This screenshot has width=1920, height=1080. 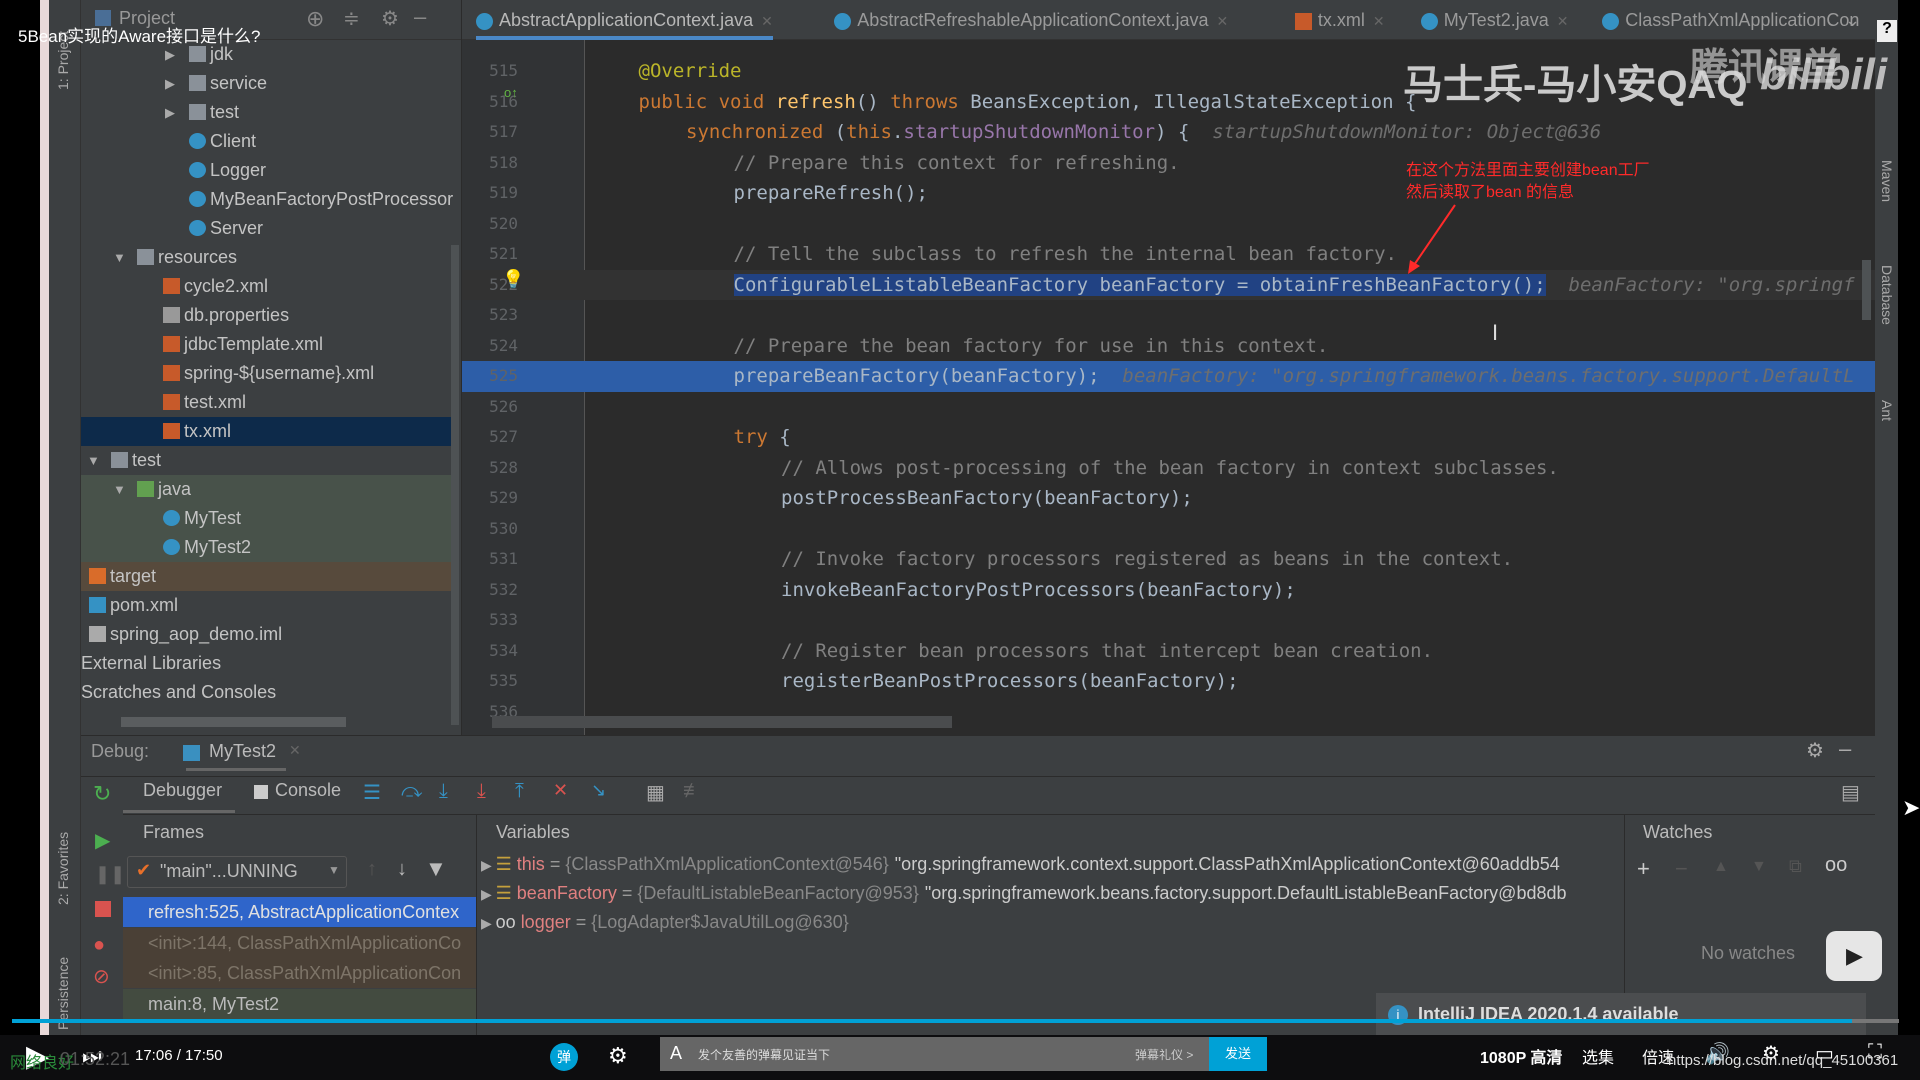 What do you see at coordinates (1168, 437) in the screenshot?
I see `code-line: 527 try {` at bounding box center [1168, 437].